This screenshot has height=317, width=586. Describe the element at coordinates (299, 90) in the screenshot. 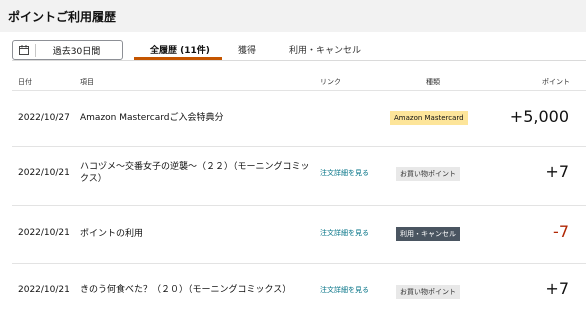

I see `header-divider` at that location.